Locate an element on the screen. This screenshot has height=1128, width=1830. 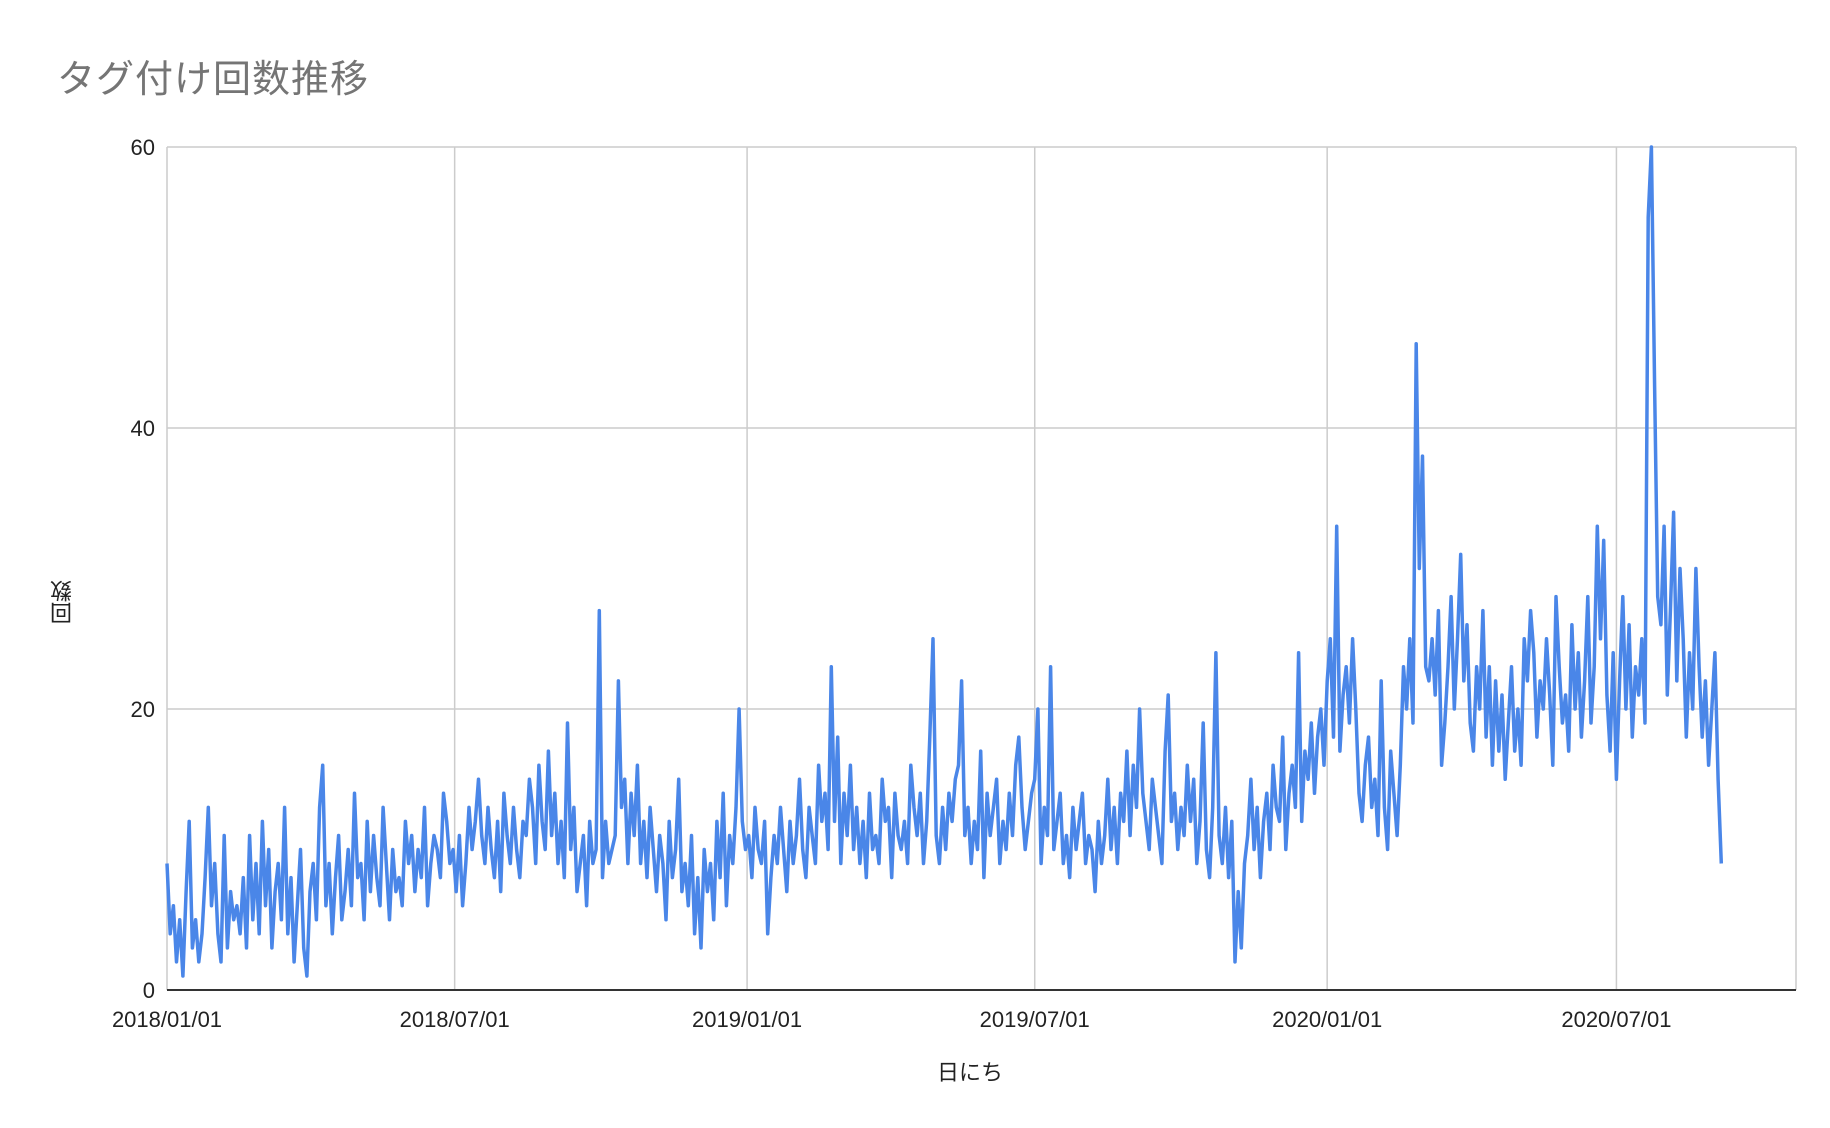
y-tick-label: 0 is located at coordinates (149, 990).